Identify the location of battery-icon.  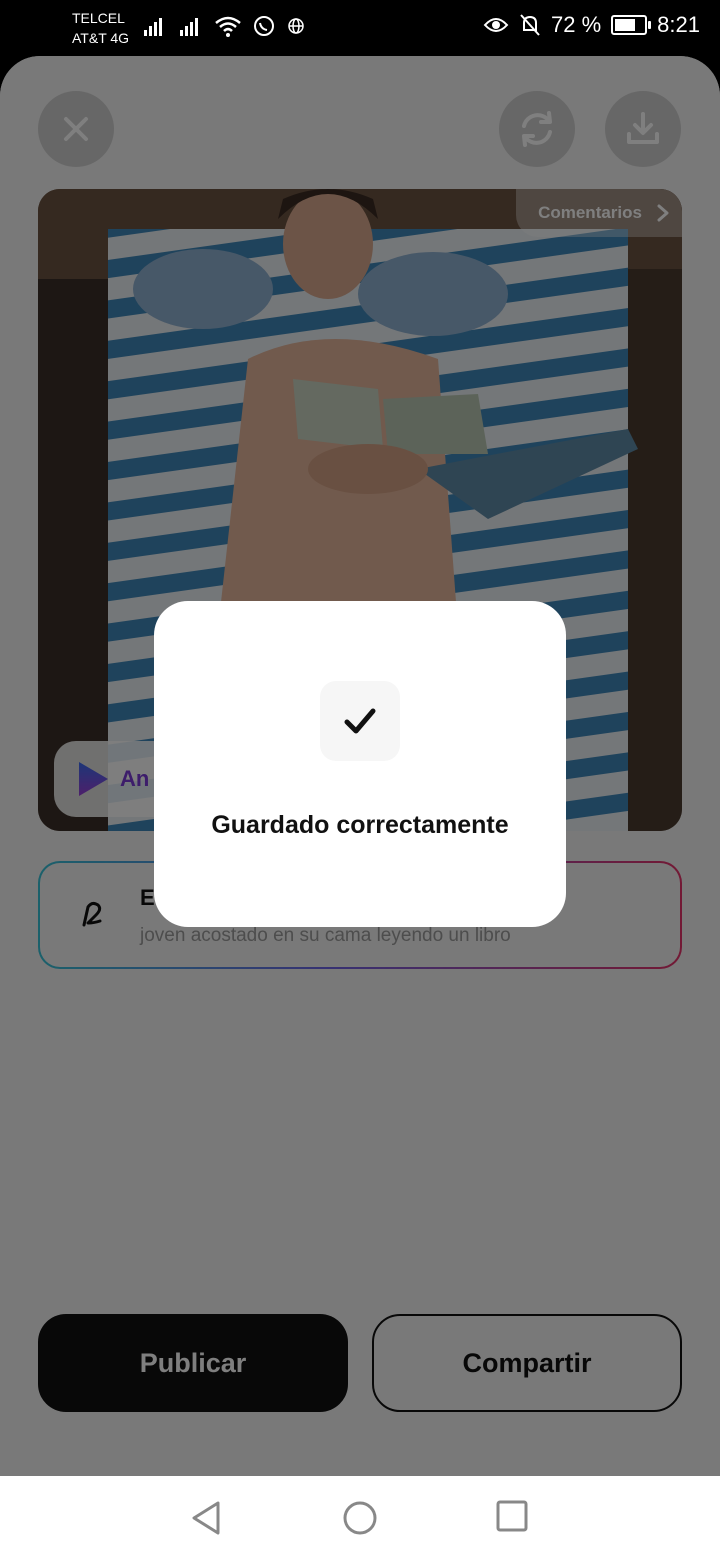
(631, 25).